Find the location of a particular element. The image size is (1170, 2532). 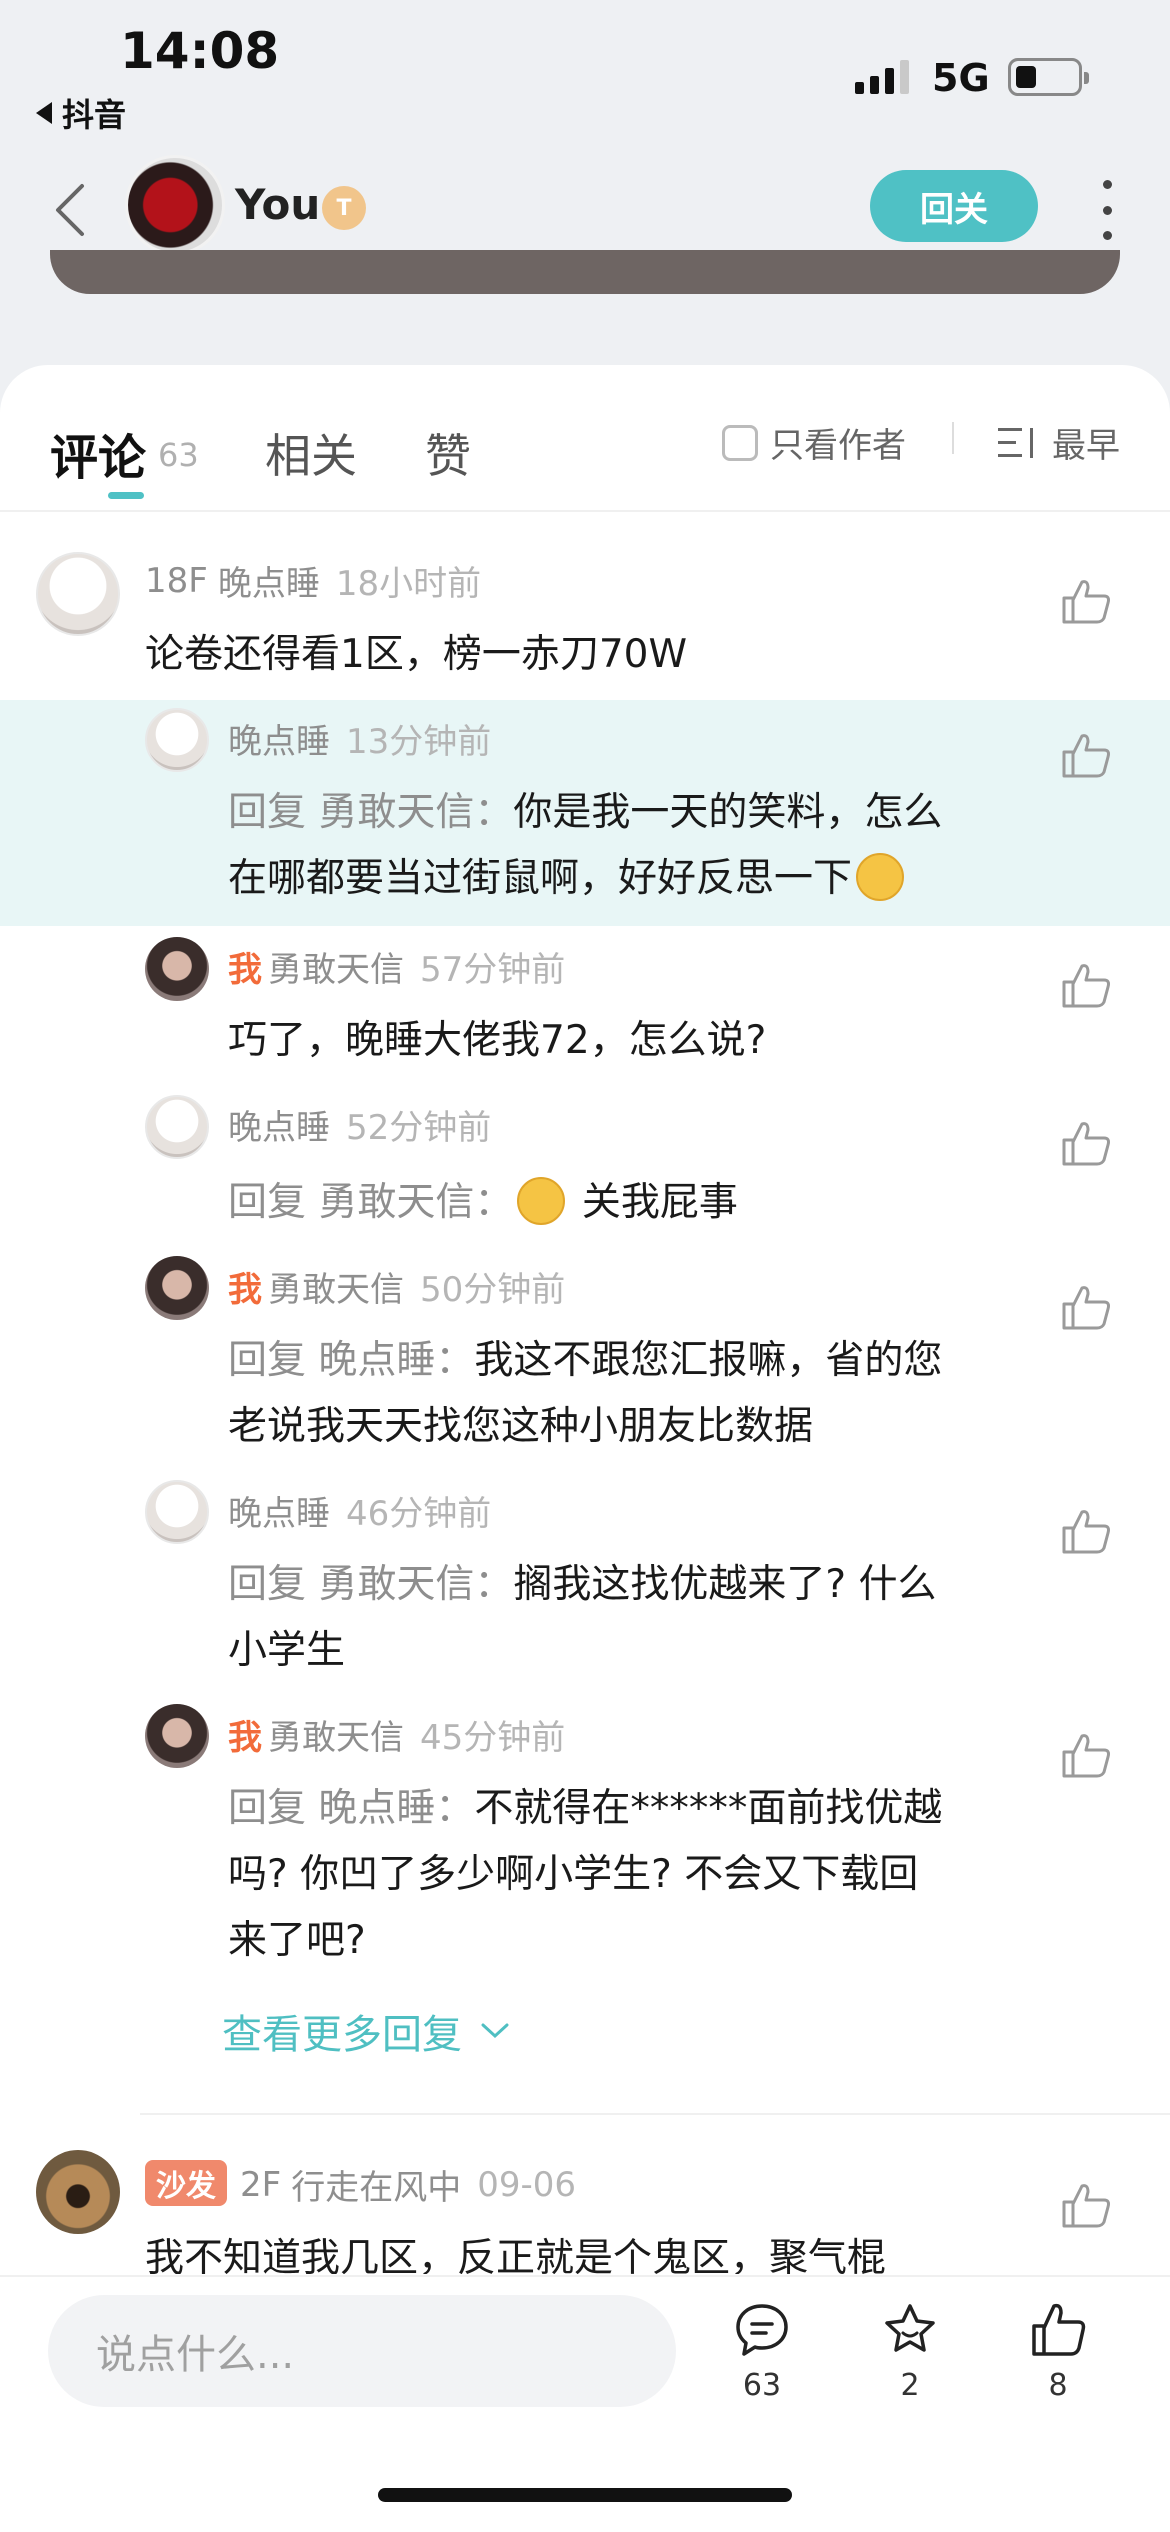

reply-time: 57分钟前 is located at coordinates (493, 970).